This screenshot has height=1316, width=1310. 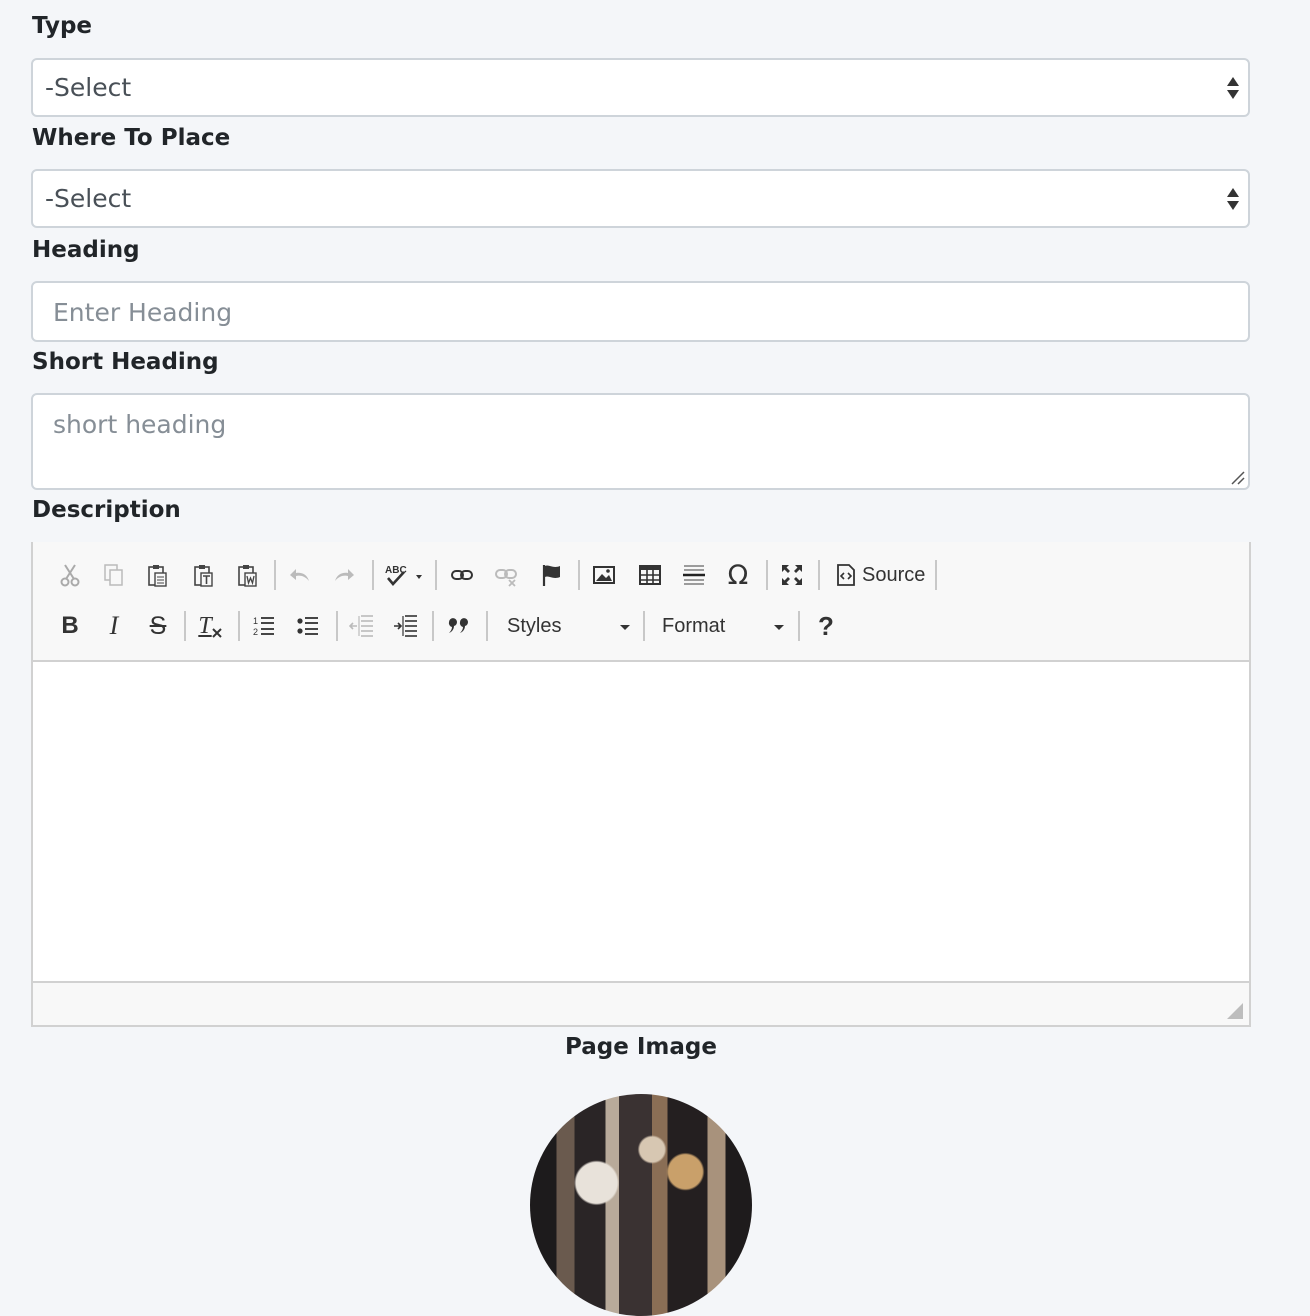 I want to click on indent-icon, so click(x=406, y=626).